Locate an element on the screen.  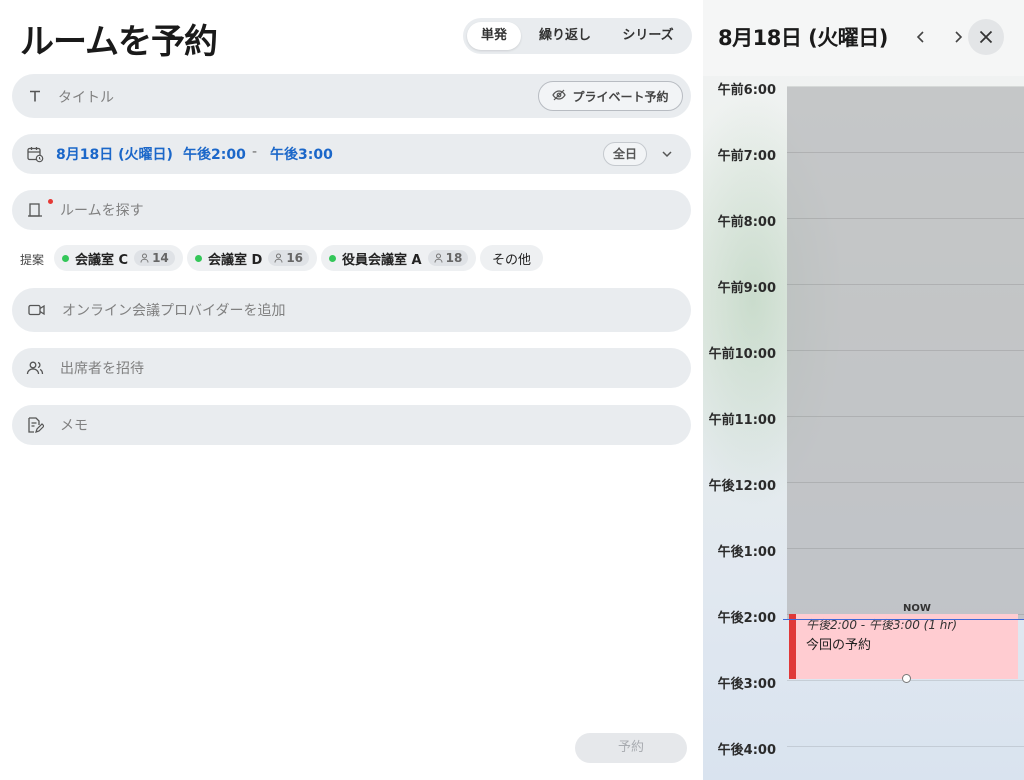
online-meeting-field: オンライン会議プロバイダーを追加 is located at coordinates (351, 310).